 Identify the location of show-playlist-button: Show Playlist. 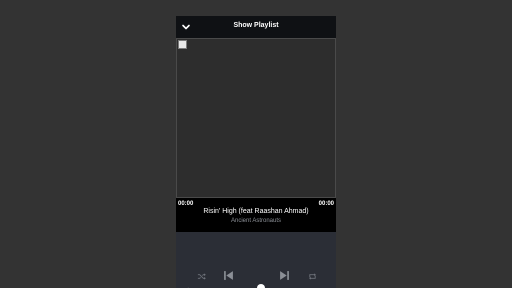
(256, 25).